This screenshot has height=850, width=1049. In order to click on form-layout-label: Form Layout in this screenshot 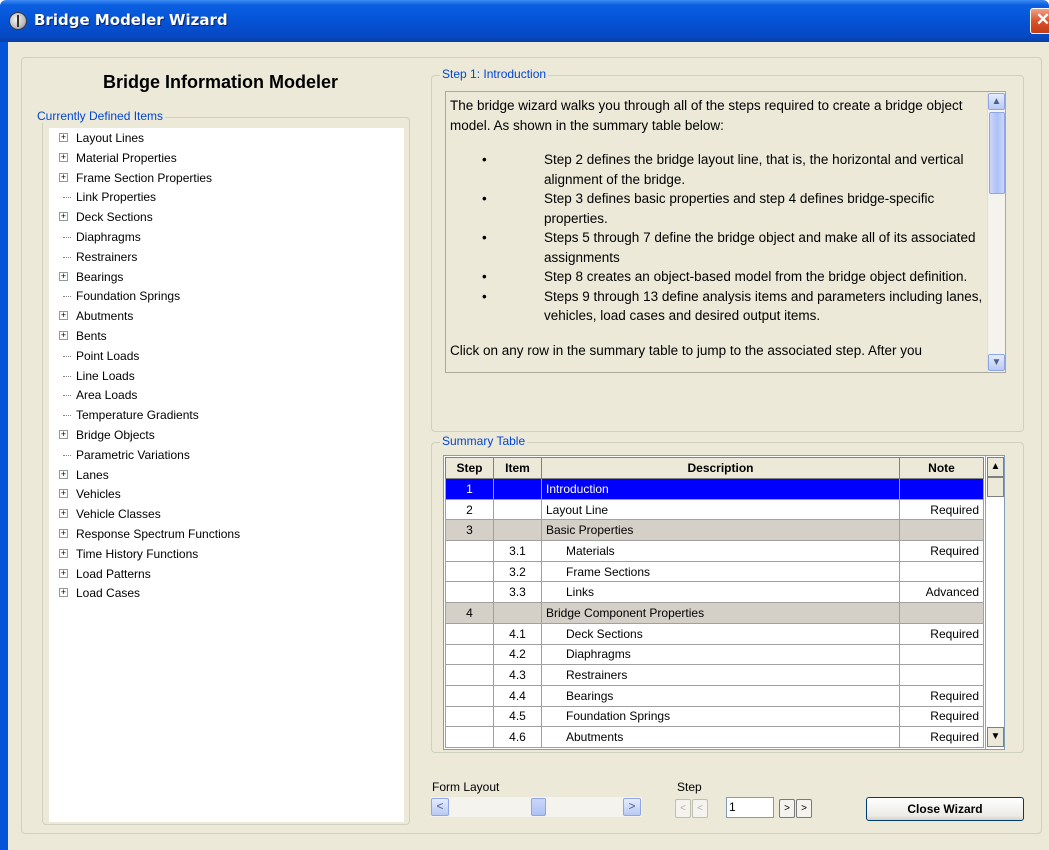, I will do `click(466, 787)`.